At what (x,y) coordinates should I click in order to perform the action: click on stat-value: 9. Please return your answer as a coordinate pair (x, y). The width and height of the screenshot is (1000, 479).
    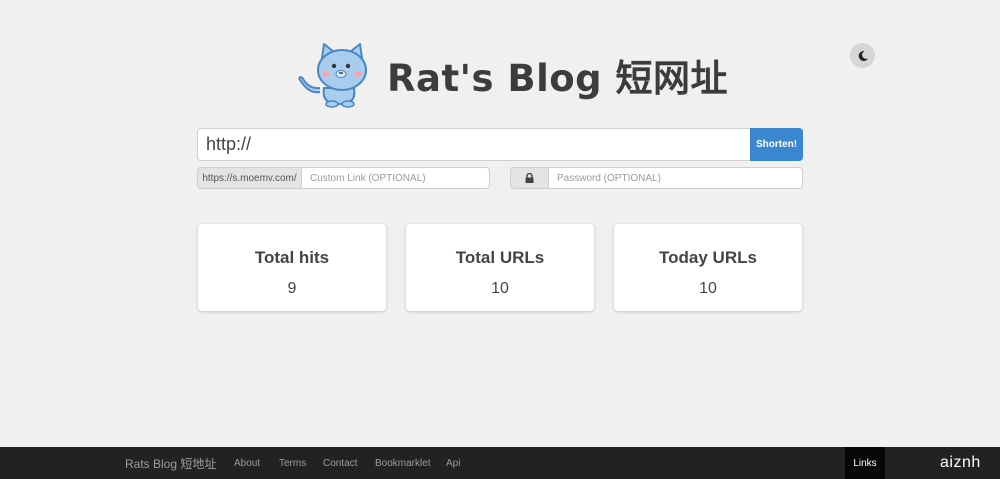
    Looking at the image, I should click on (292, 288).